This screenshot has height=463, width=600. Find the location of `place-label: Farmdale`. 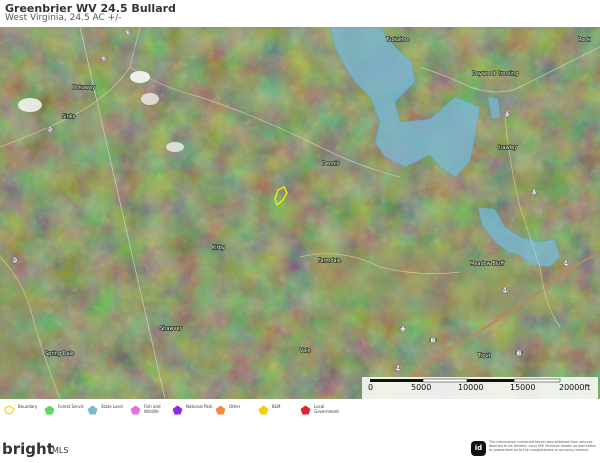

place-label: Farmdale is located at coordinates (329, 261).